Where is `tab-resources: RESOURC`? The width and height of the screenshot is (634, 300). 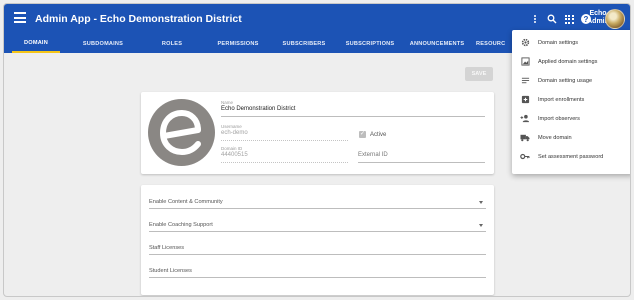
tab-resources: RESOURC is located at coordinates (494, 43).